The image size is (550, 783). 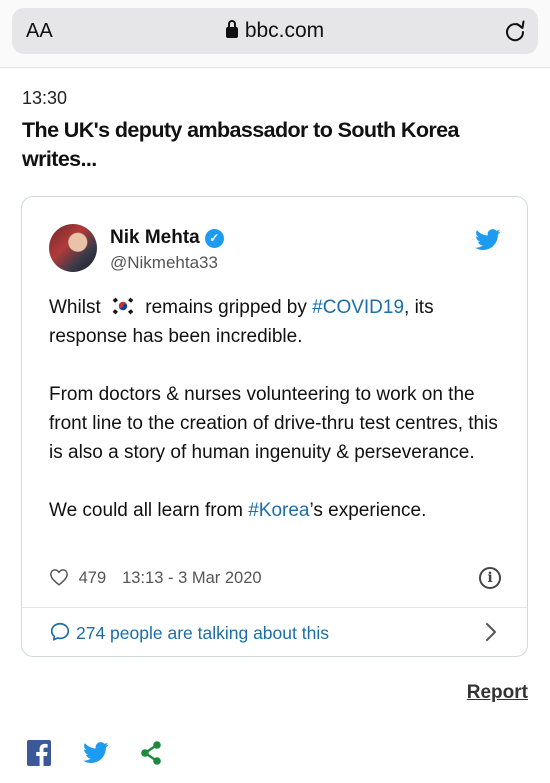 What do you see at coordinates (214, 238) in the screenshot?
I see `verified-badge-icon: ✓` at bounding box center [214, 238].